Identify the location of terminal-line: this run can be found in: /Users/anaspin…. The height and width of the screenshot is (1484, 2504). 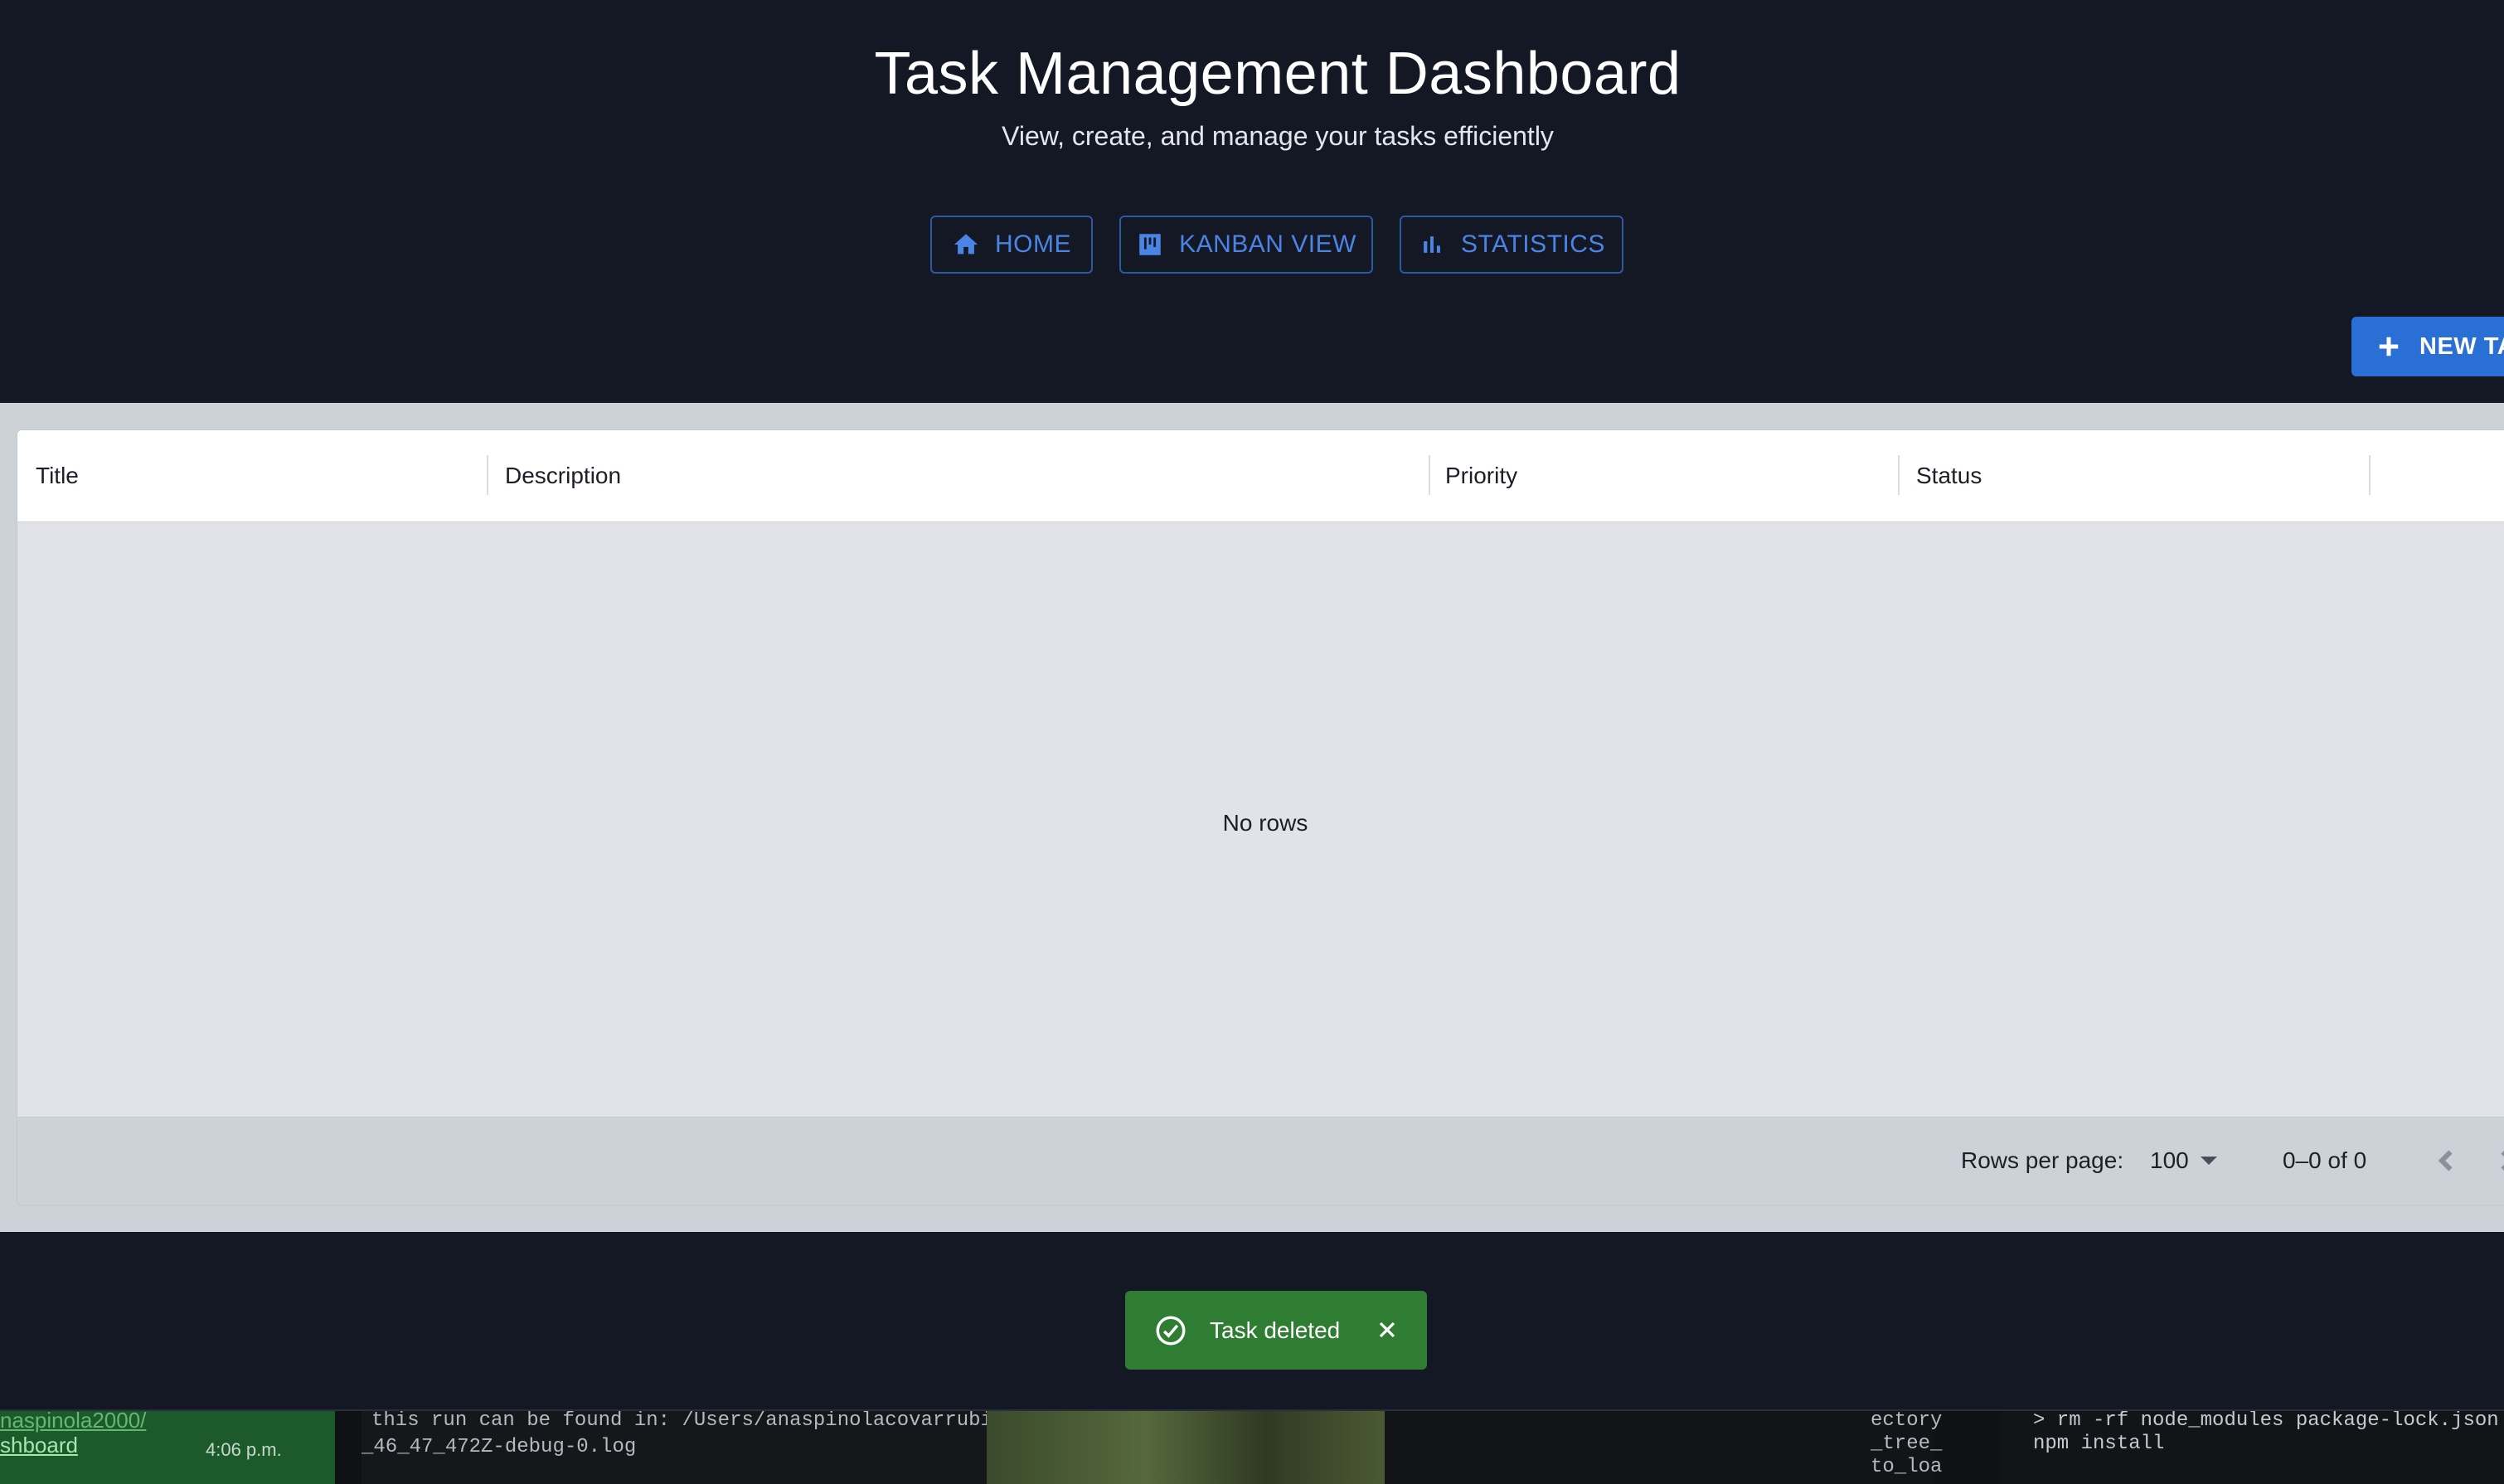
(681, 1421).